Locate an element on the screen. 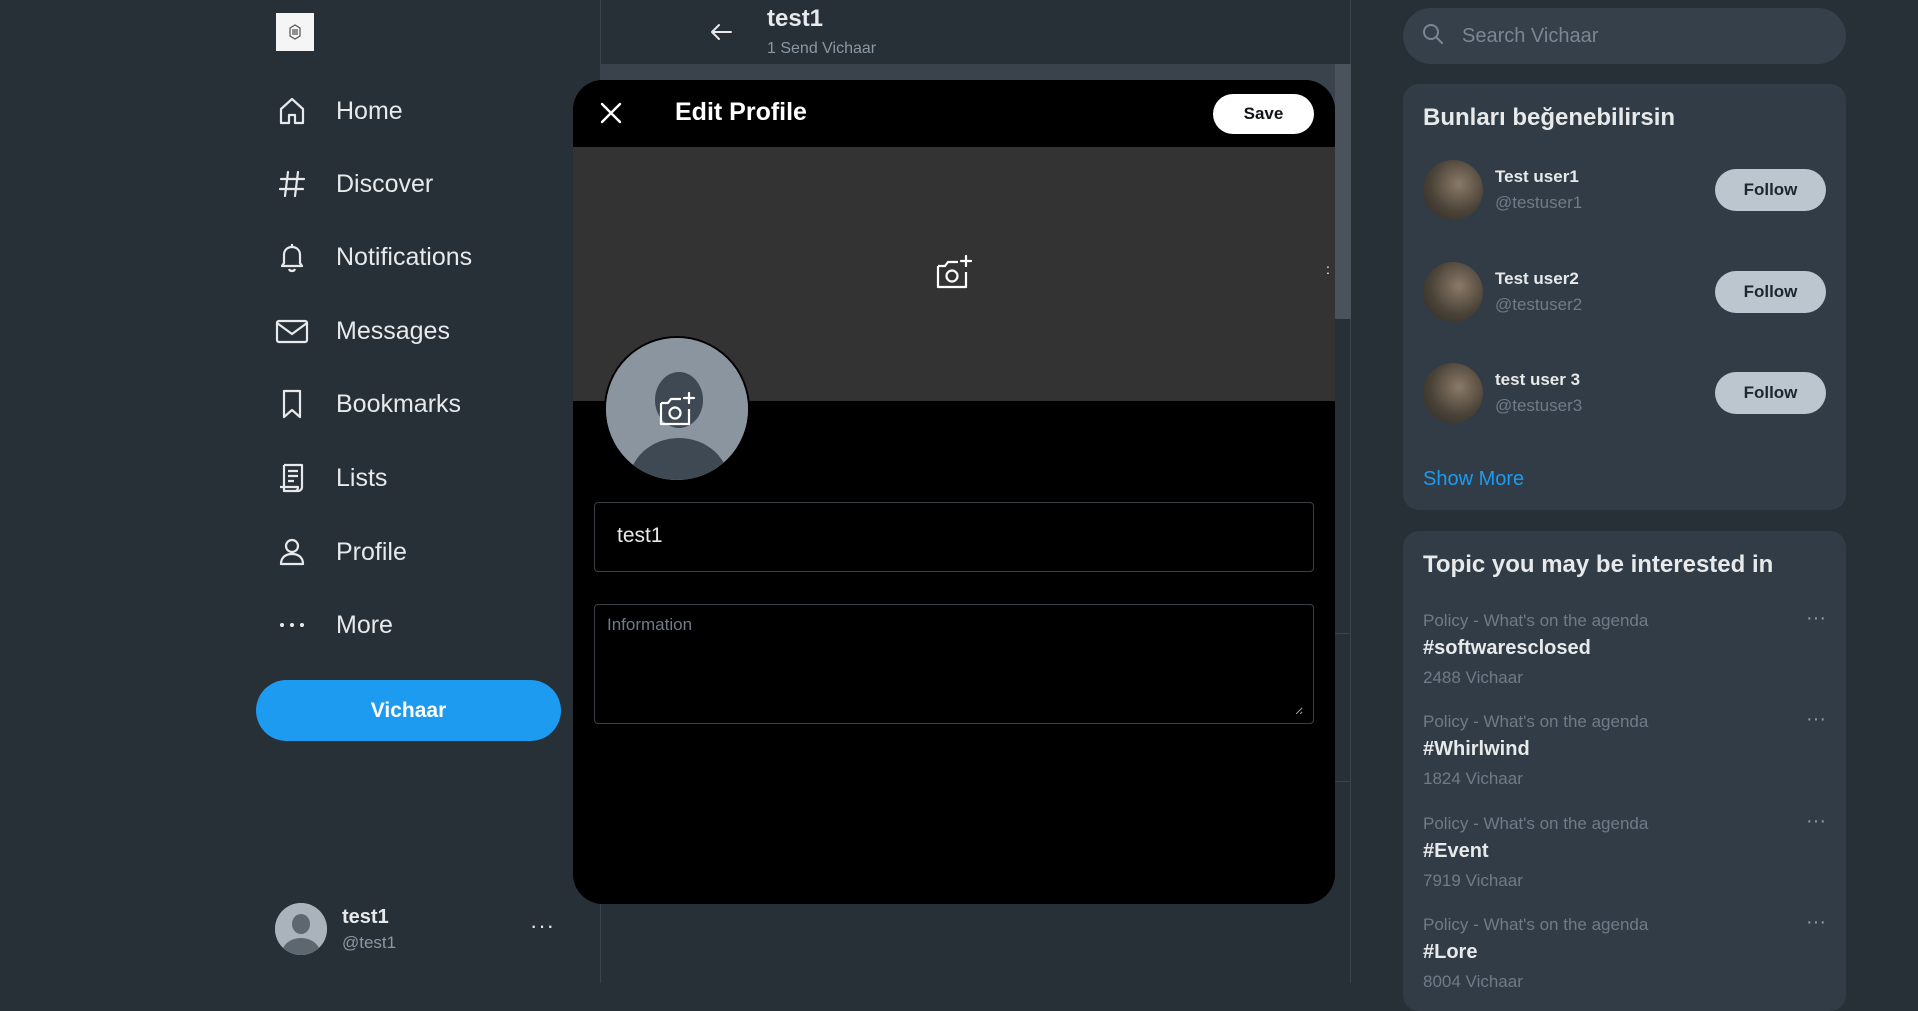 The width and height of the screenshot is (1918, 1011). page-title: test1 is located at coordinates (795, 18).